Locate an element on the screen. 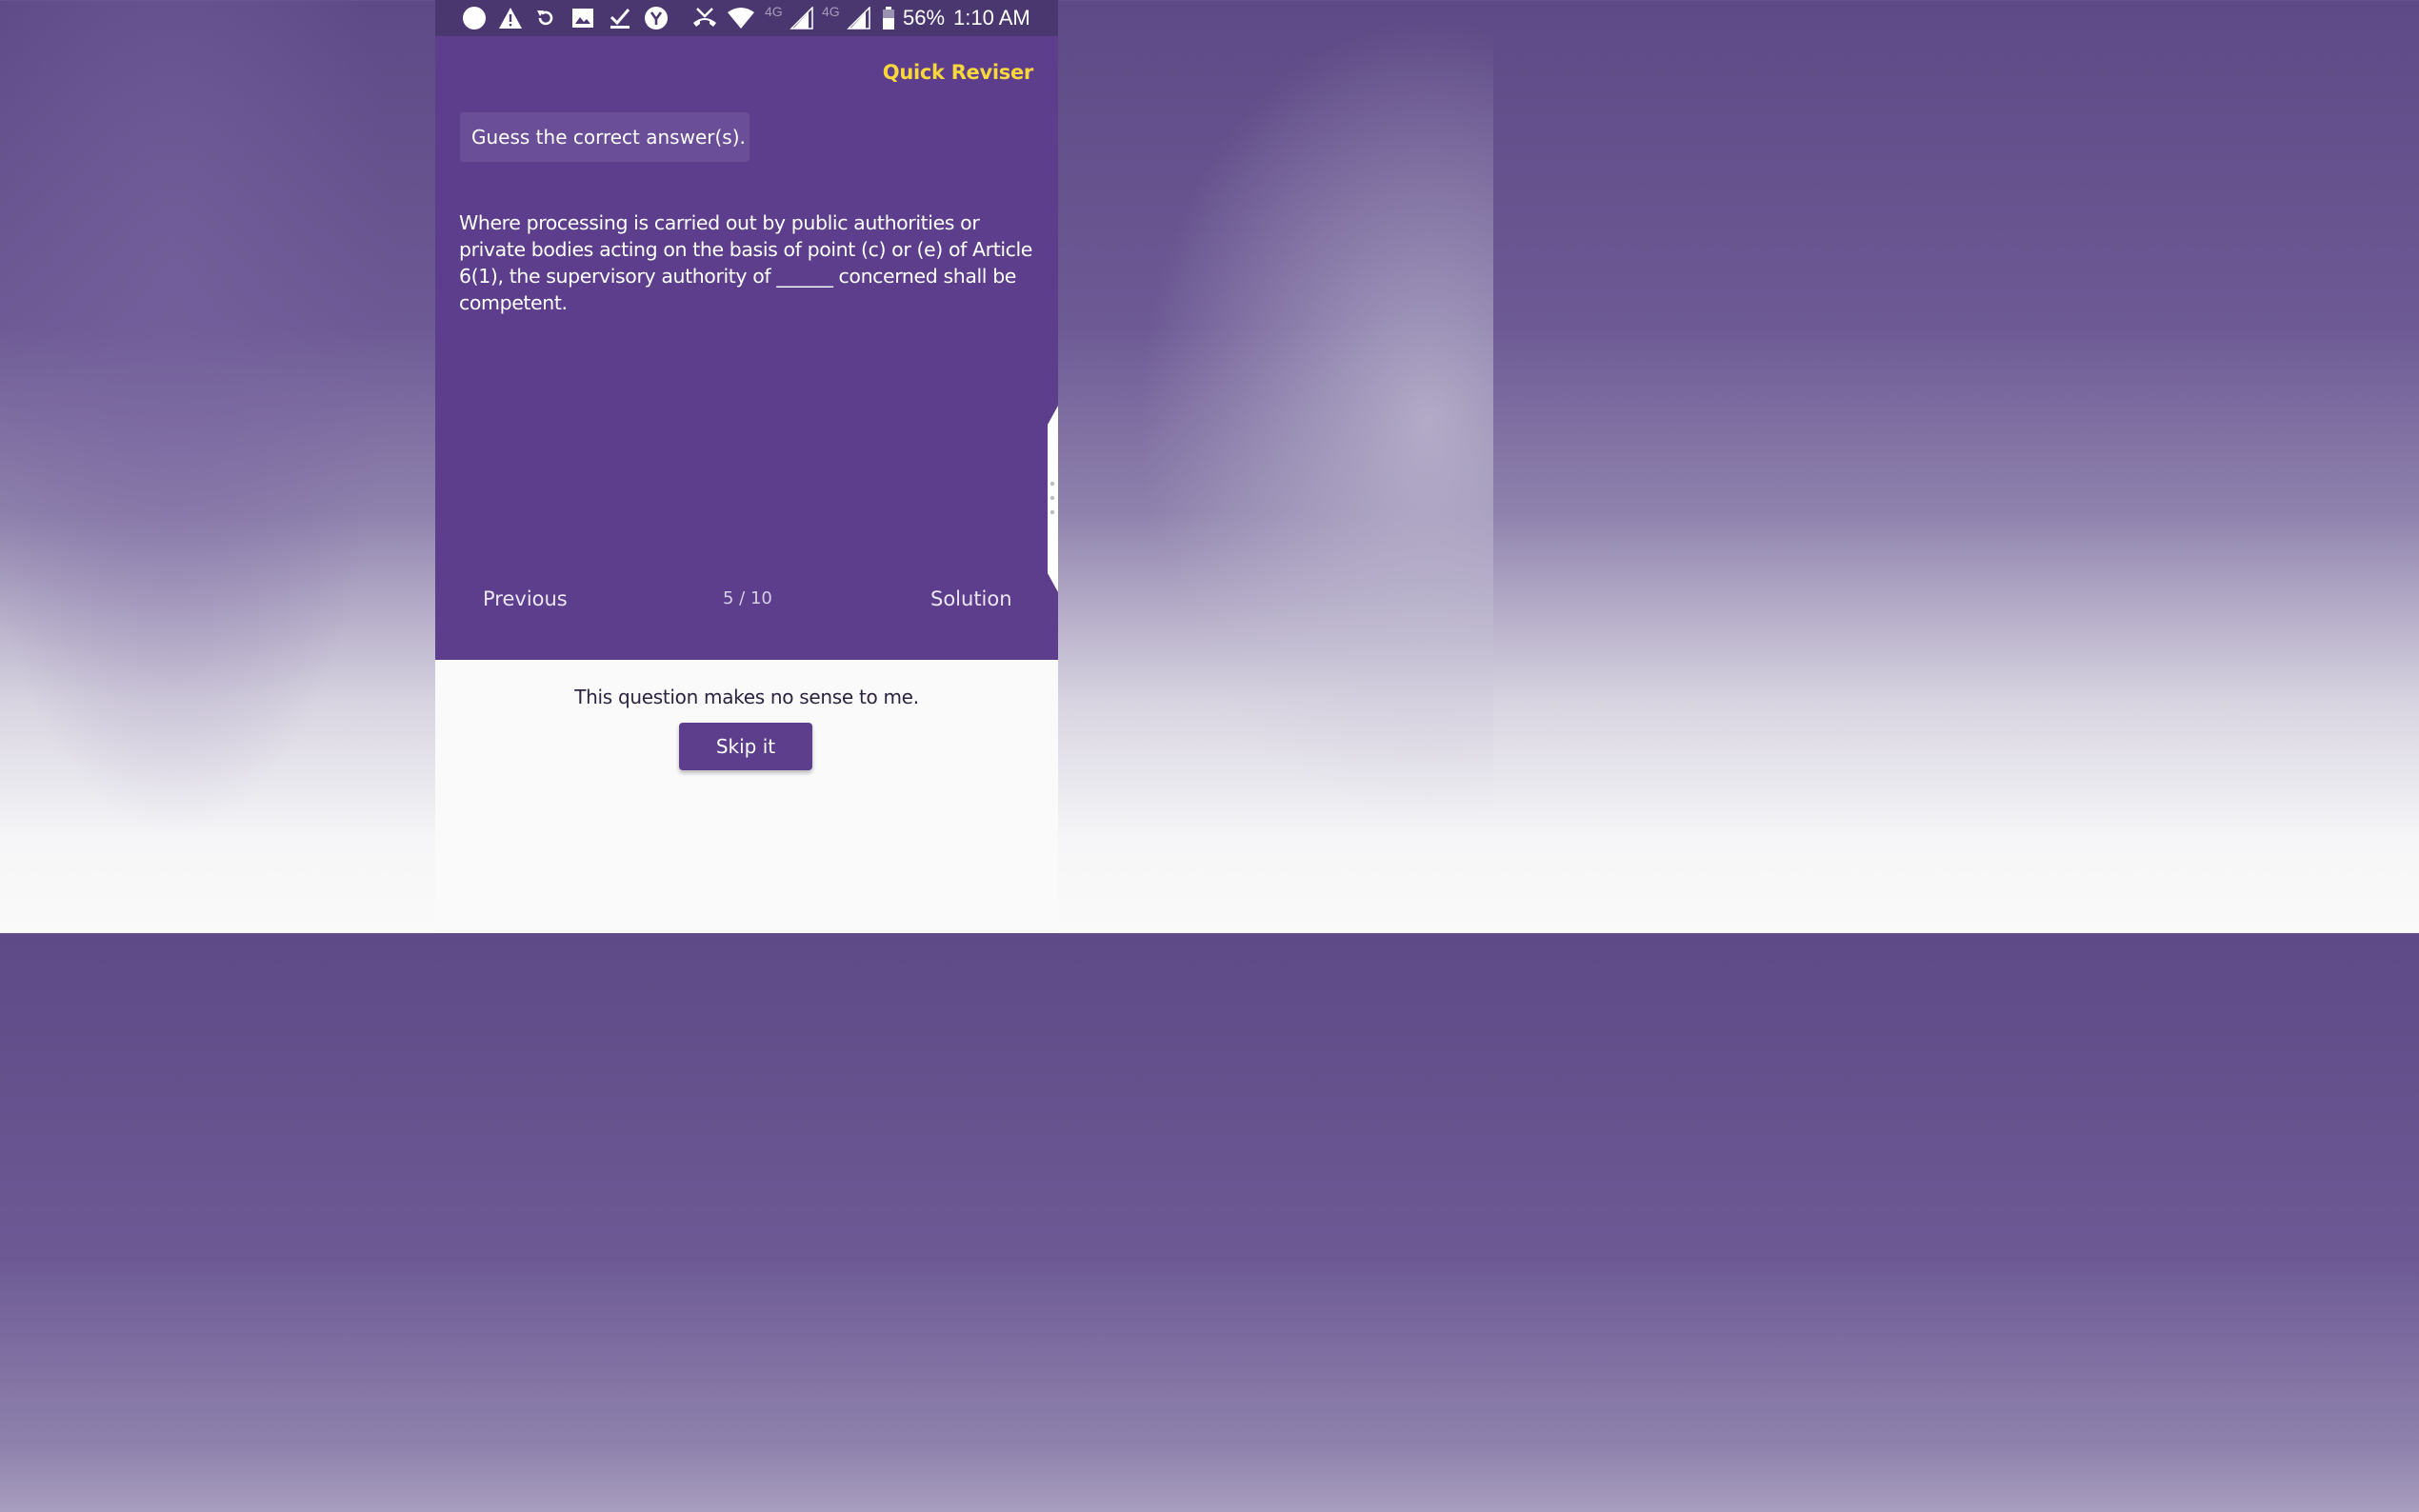 Image resolution: width=2419 pixels, height=1512 pixels. missed-call-icon is located at coordinates (704, 18).